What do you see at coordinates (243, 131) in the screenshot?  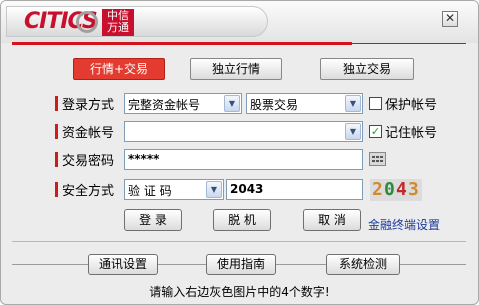 I see `account-input: ▼` at bounding box center [243, 131].